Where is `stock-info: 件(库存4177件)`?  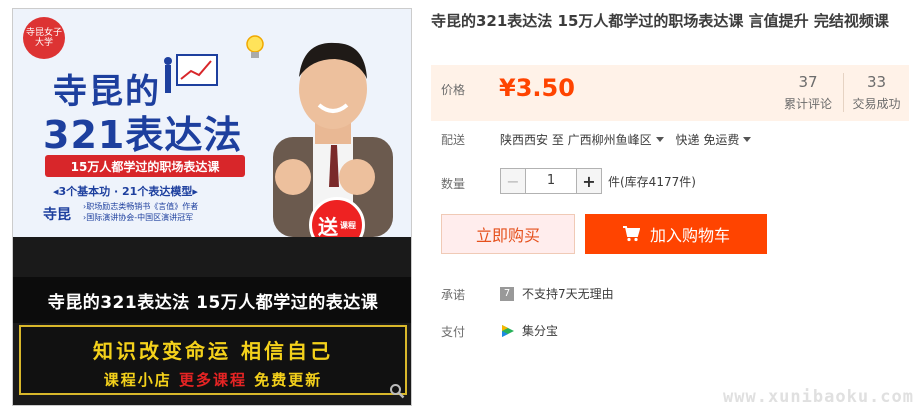
stock-info: 件(库存4177件) is located at coordinates (652, 181).